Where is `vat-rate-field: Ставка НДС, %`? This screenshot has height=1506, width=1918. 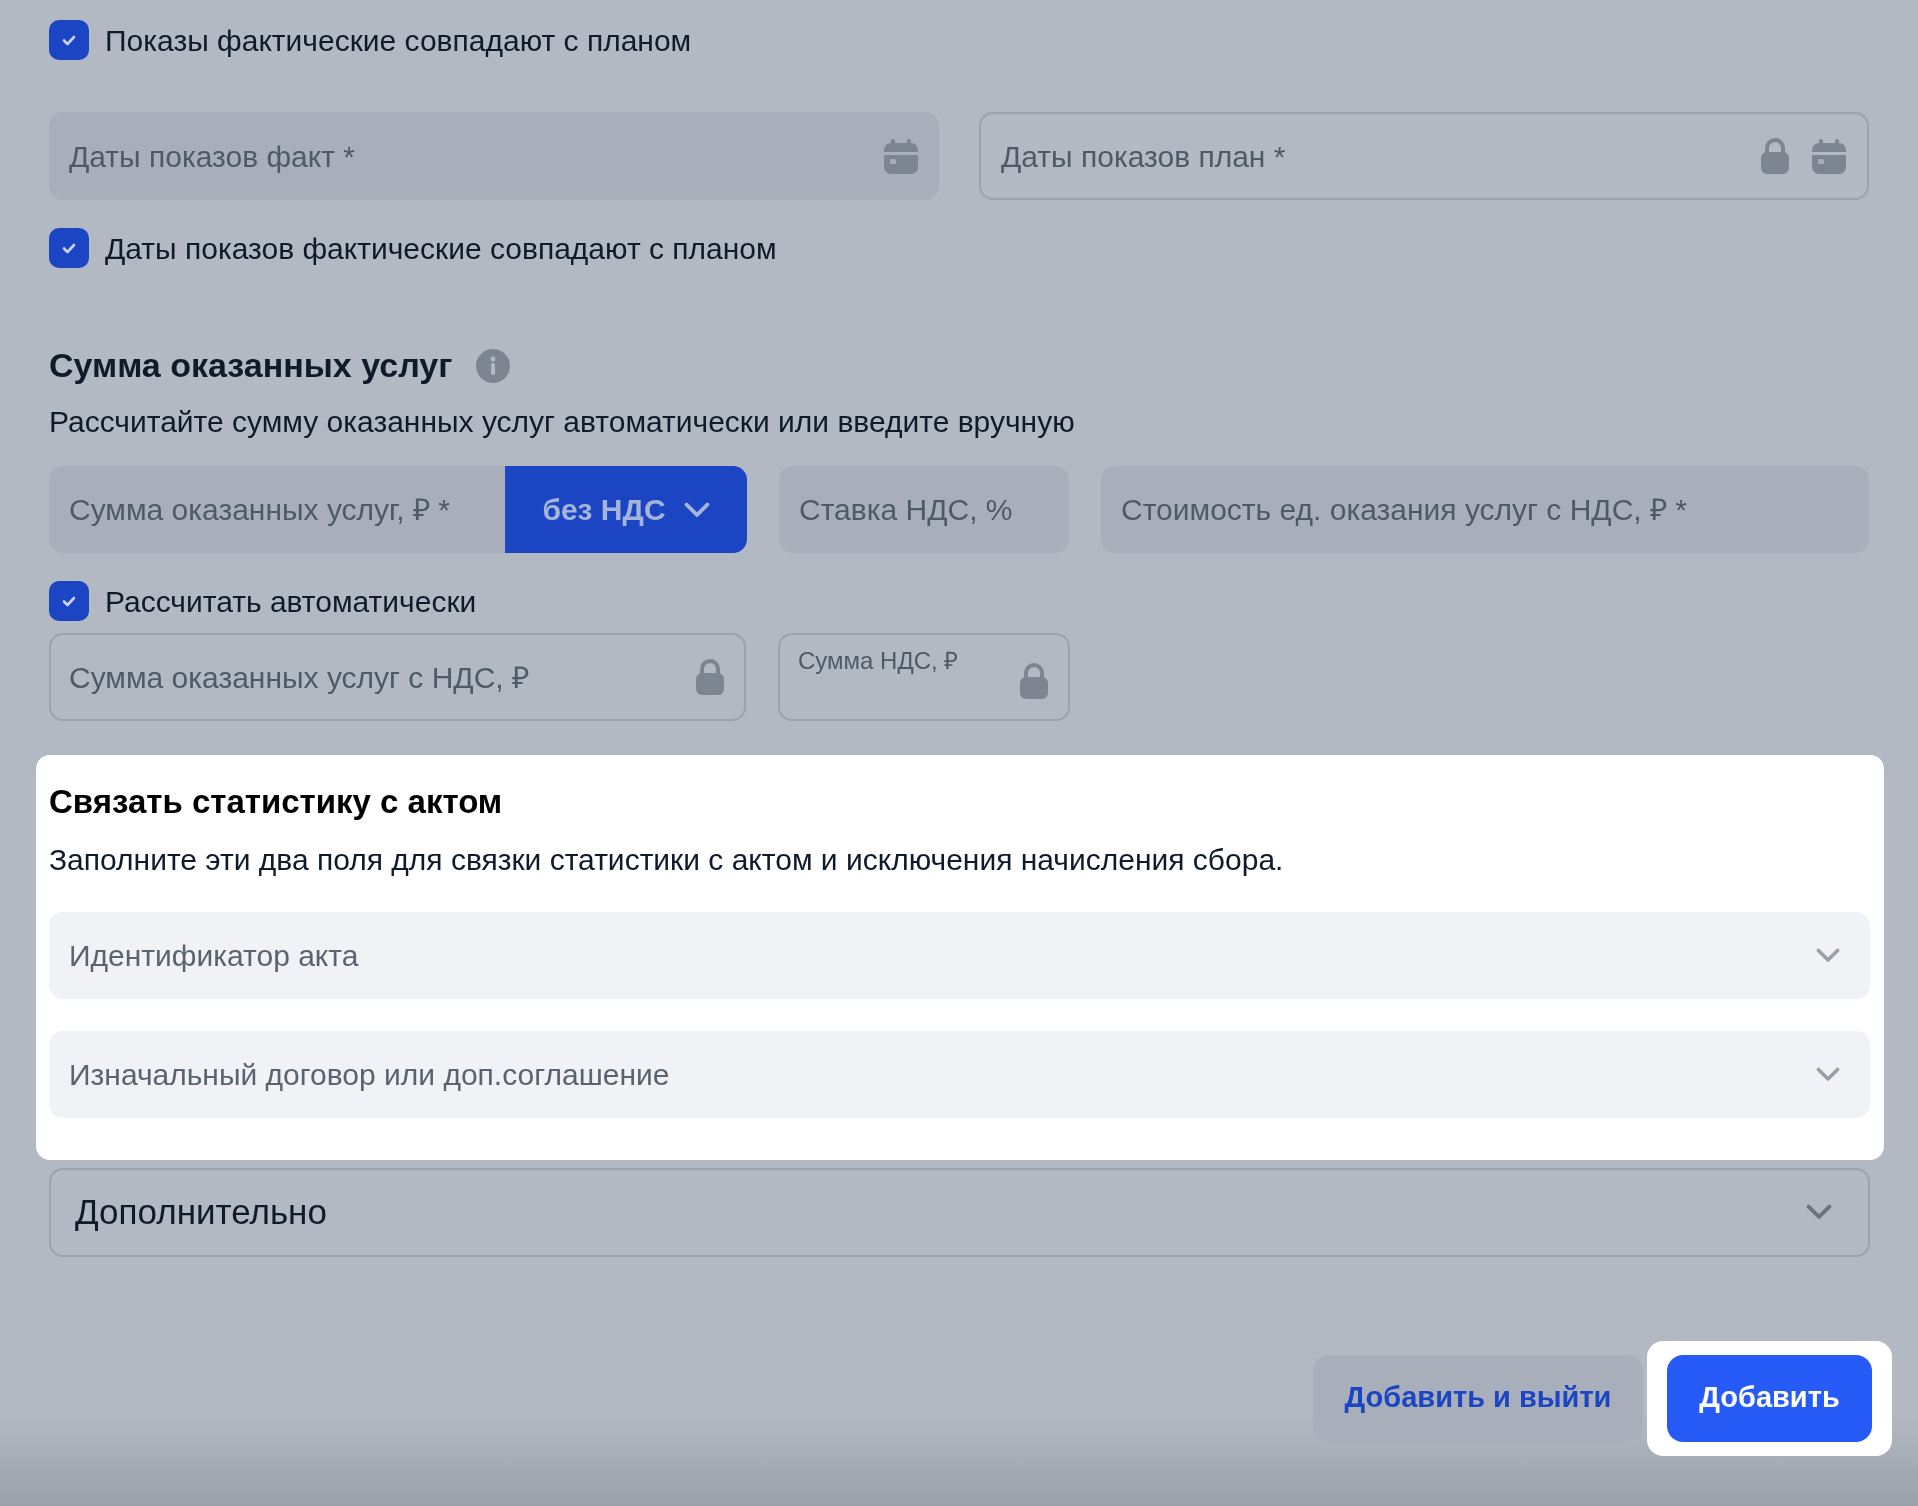
vat-rate-field: Ставка НДС, % is located at coordinates (924, 509).